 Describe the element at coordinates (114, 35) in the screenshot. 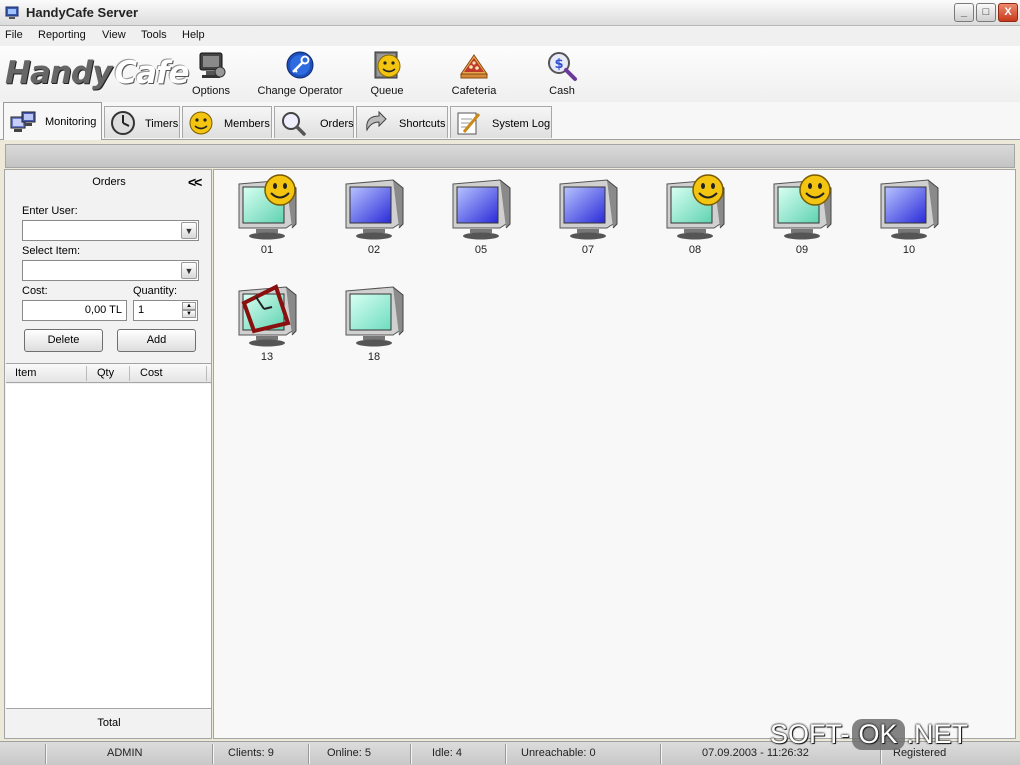

I see `menu-view: View` at that location.